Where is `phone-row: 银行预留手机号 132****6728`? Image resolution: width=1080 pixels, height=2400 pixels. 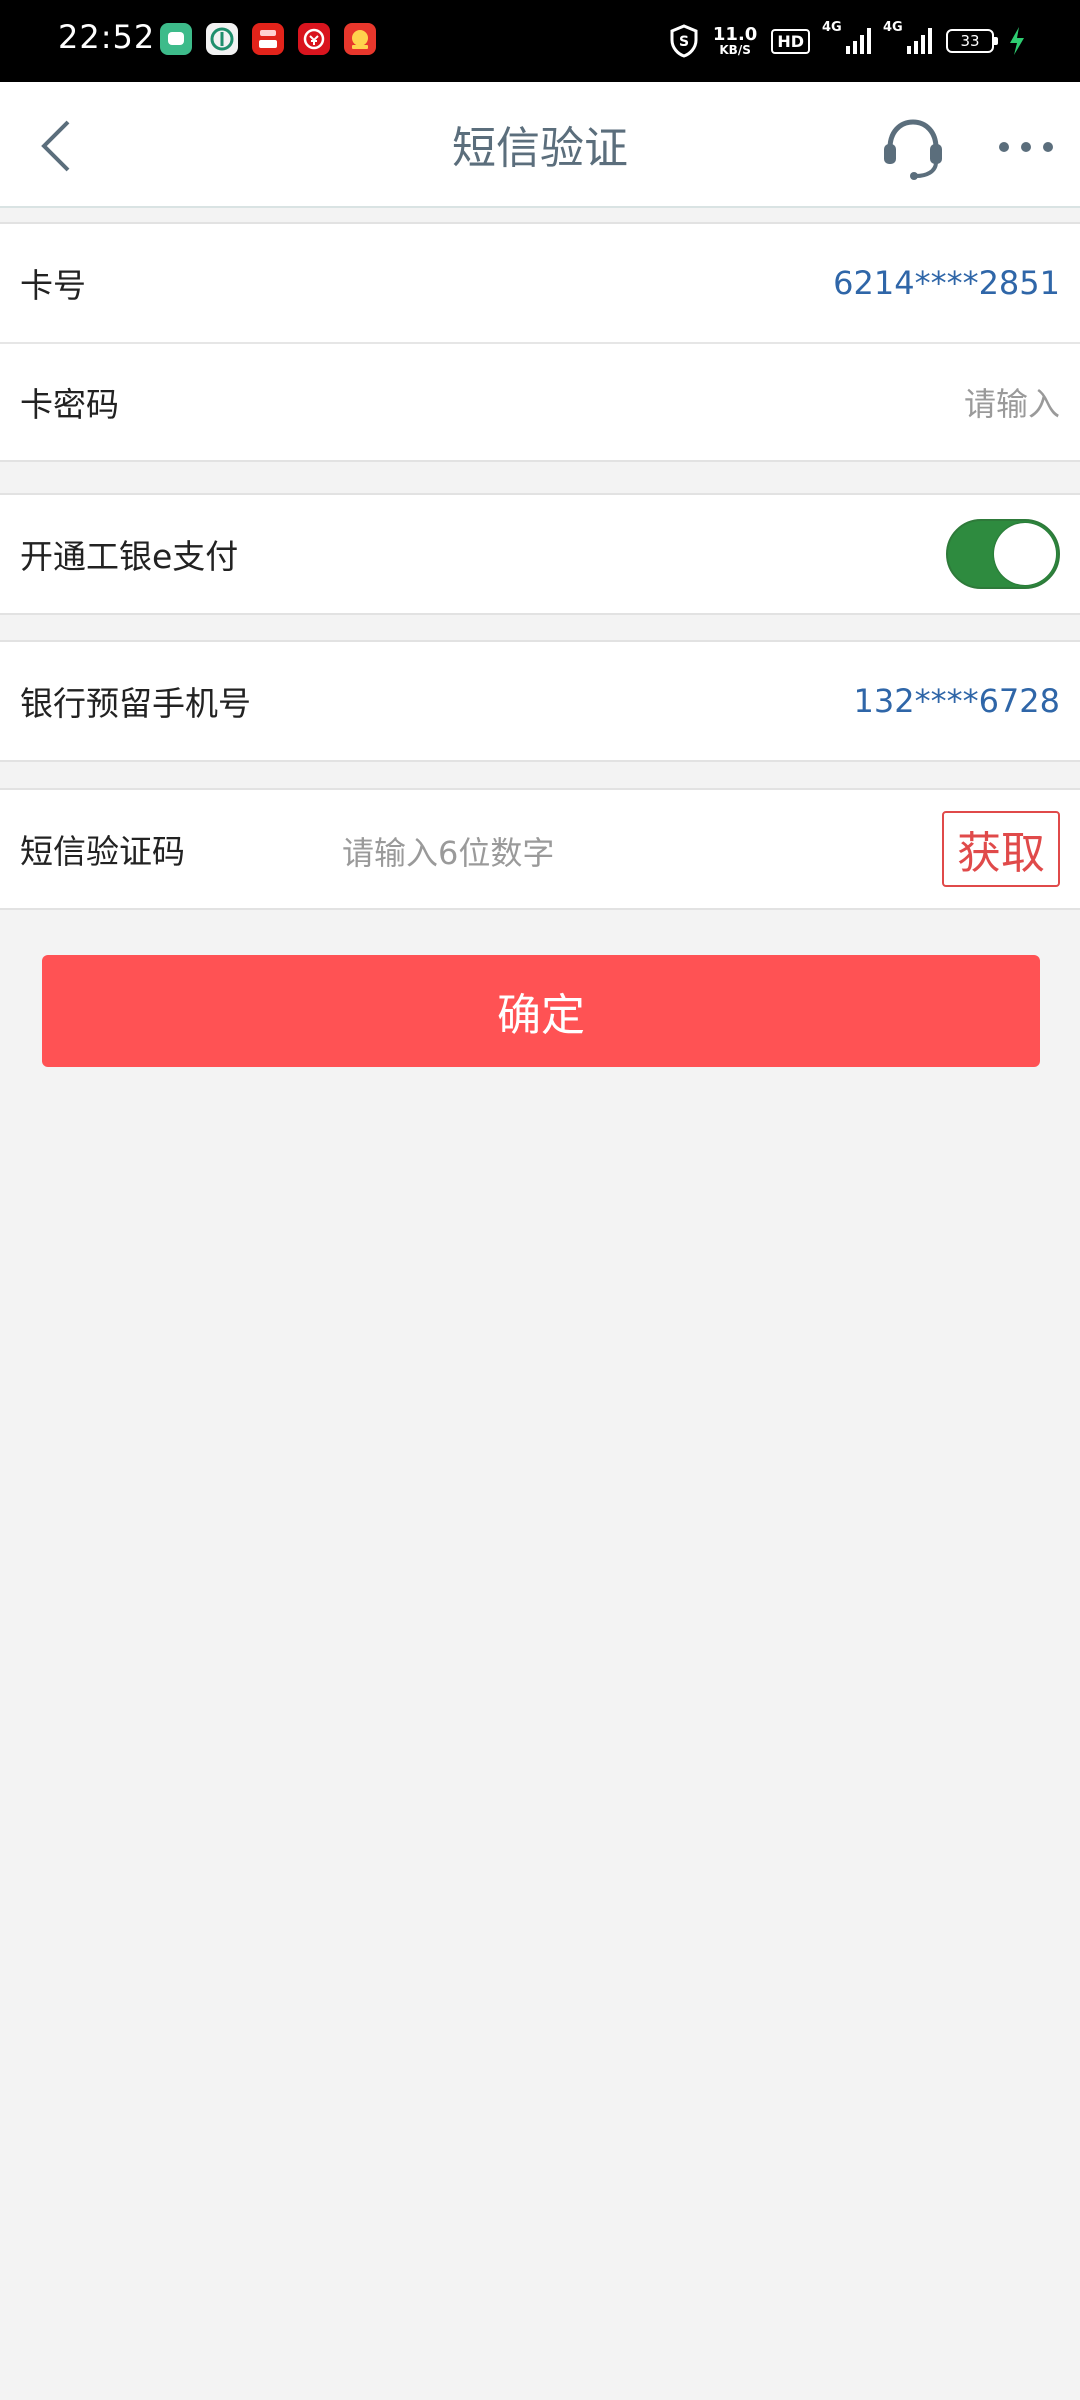
phone-row: 银行预留手机号 132****6728 is located at coordinates (540, 701).